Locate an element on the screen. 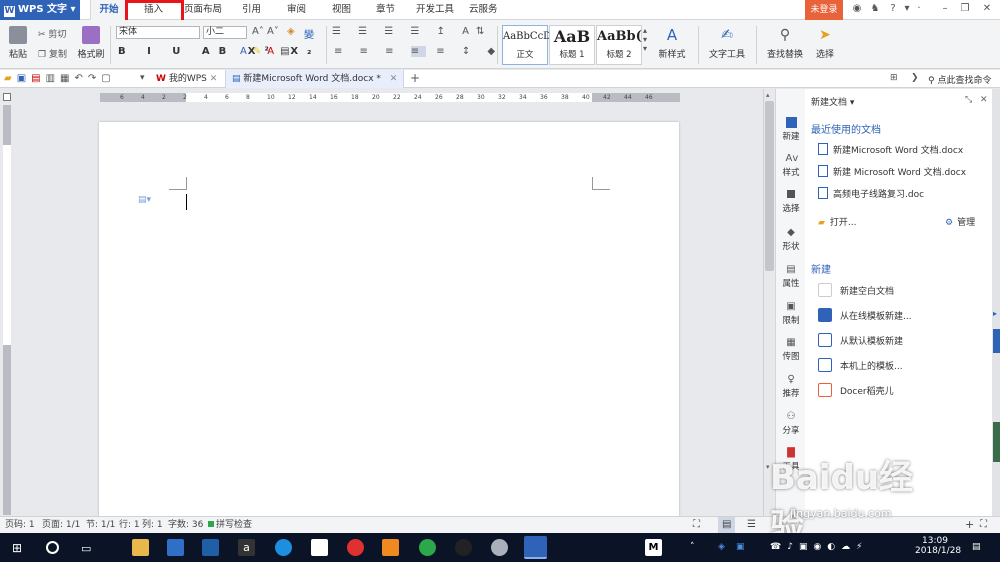  app-icon is located at coordinates (390, 547).